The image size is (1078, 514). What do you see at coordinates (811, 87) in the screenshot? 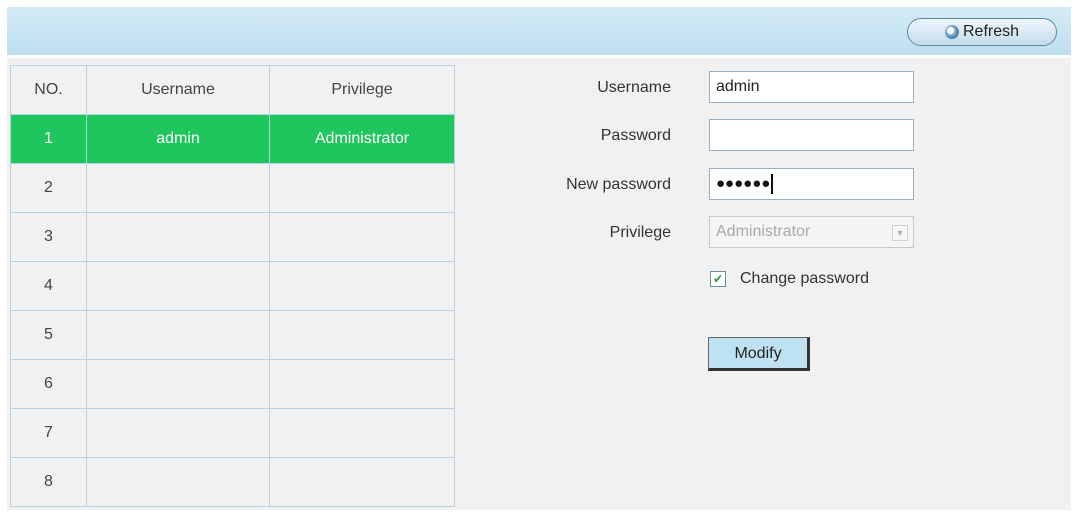
I see `username-field: admin` at bounding box center [811, 87].